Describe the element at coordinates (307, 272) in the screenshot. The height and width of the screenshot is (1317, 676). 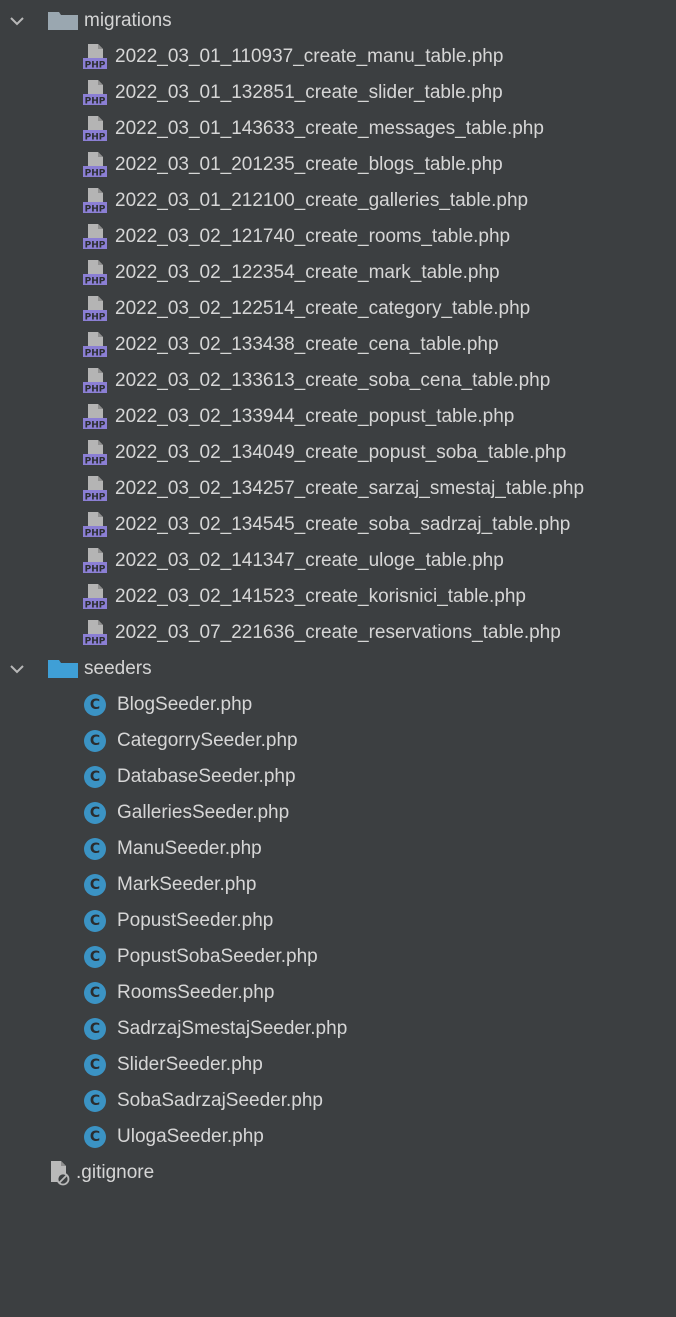
I see `file-label: 2022_03_02_122354_create_mark_table.php` at that location.